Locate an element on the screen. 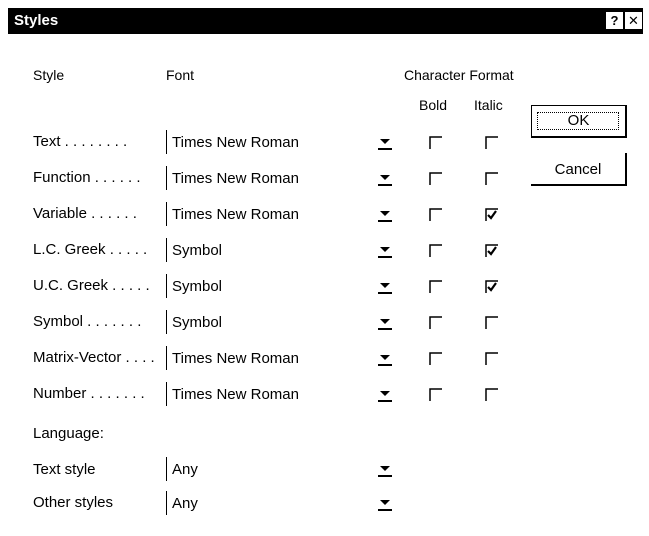 The image size is (649, 536). style-row-label: Function . . . . . . is located at coordinates (87, 177).